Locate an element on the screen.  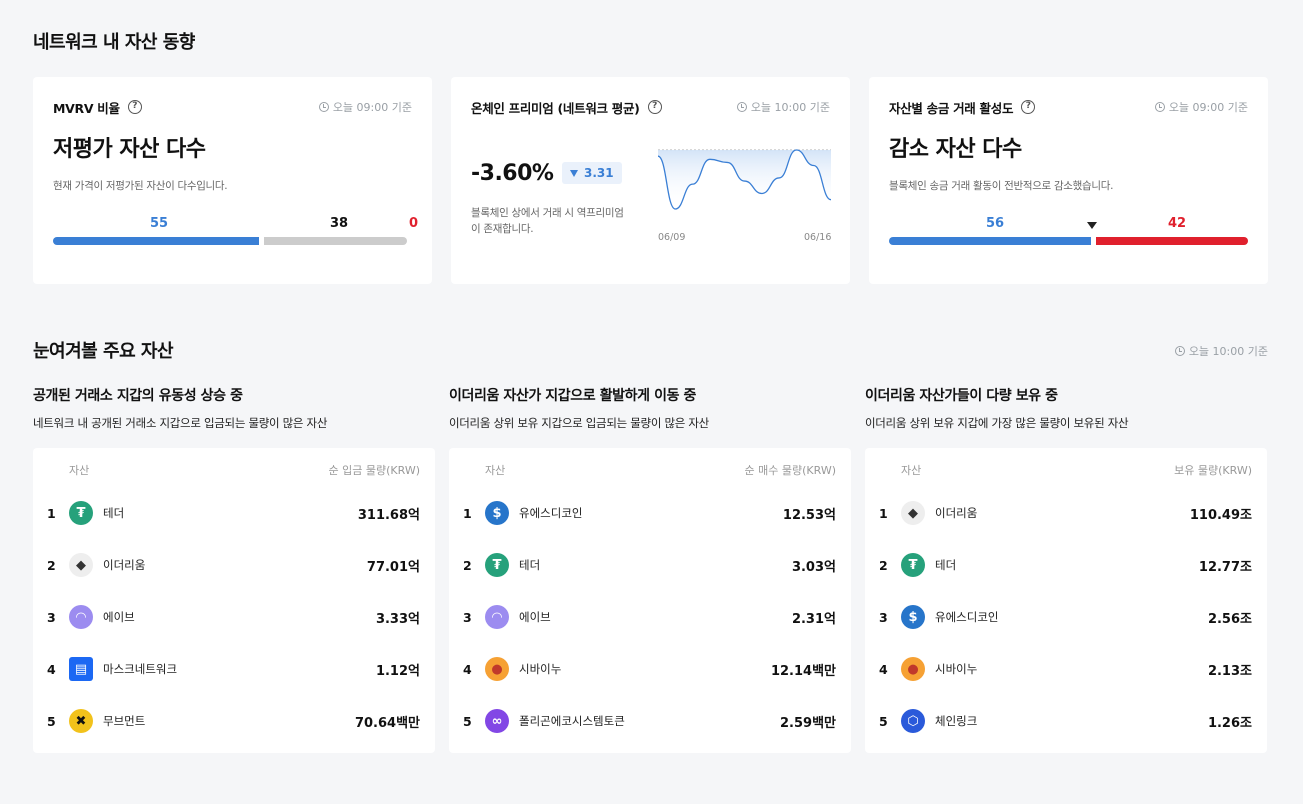
asset-value: 311.68억 is located at coordinates (388, 515).